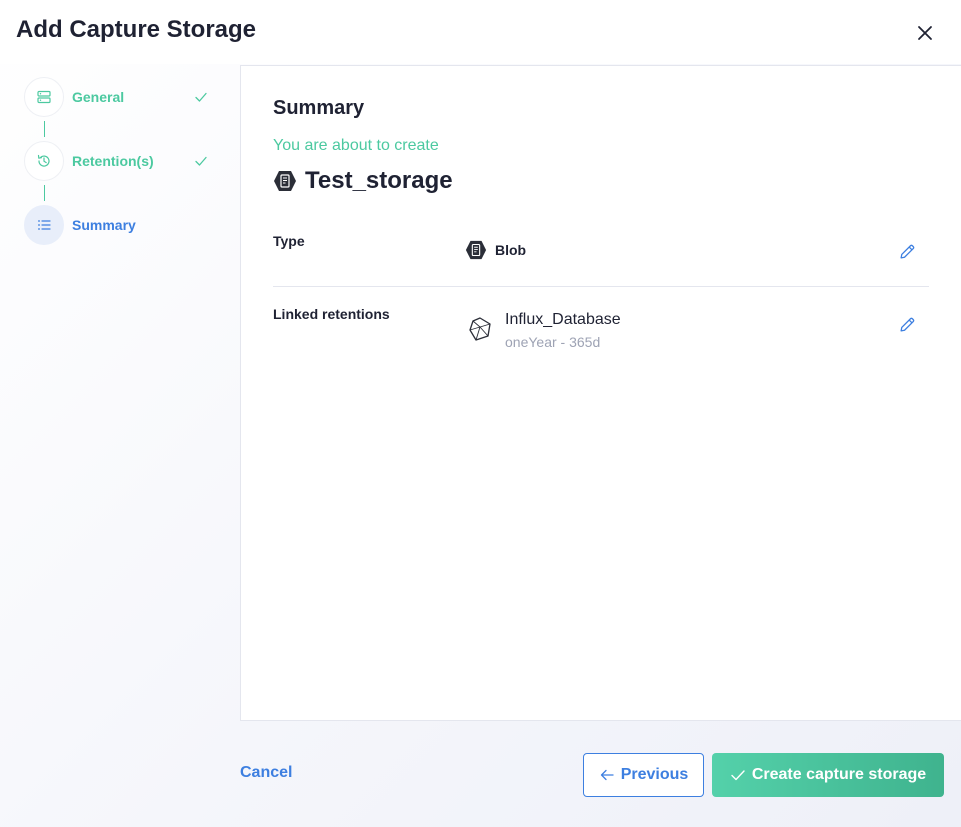 The height and width of the screenshot is (827, 961). I want to click on server-icon, so click(44, 97).